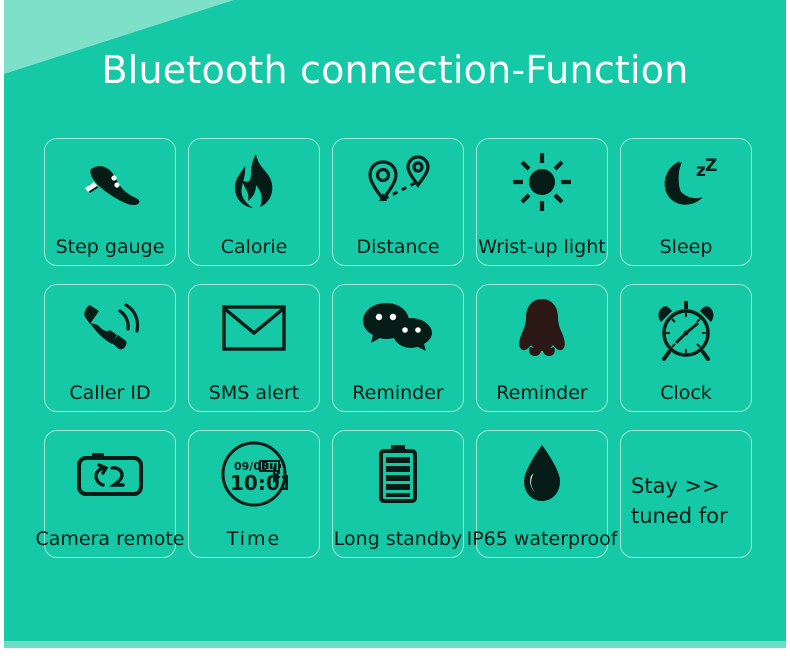 This screenshot has width=790, height=656. I want to click on stay-tuned-line-1: Stay >>, so click(675, 486).